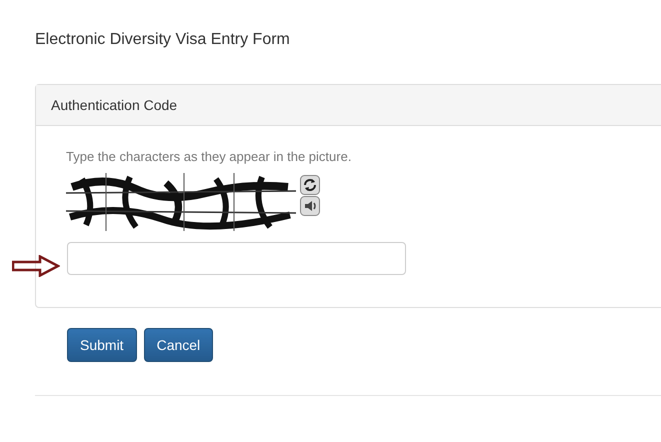  What do you see at coordinates (236, 258) in the screenshot?
I see `input-field` at bounding box center [236, 258].